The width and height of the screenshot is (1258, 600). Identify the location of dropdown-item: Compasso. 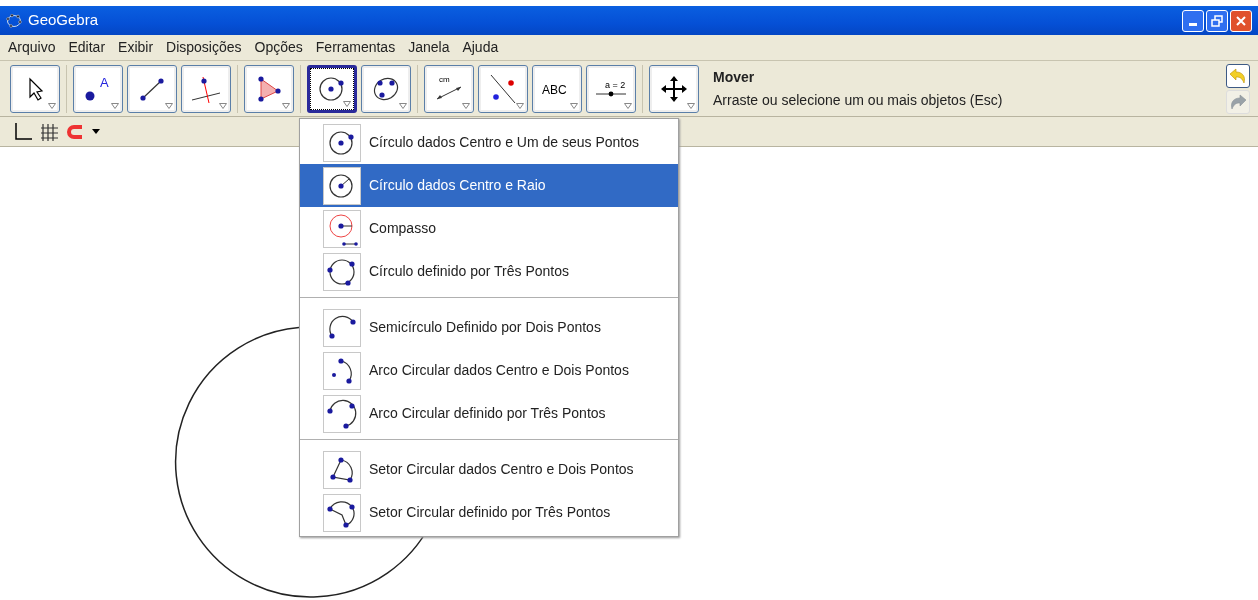
(489, 228).